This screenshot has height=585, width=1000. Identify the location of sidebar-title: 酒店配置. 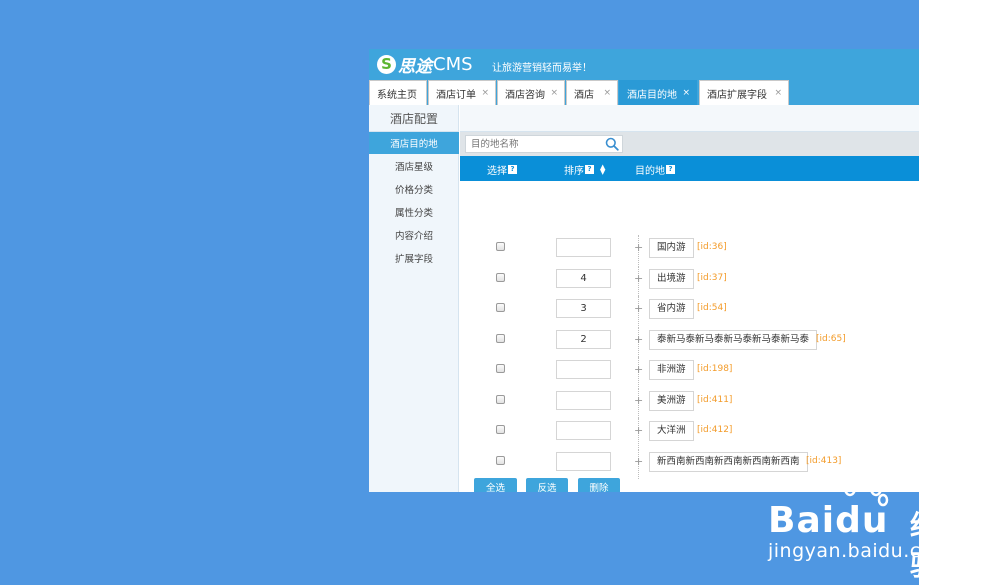
(414, 118).